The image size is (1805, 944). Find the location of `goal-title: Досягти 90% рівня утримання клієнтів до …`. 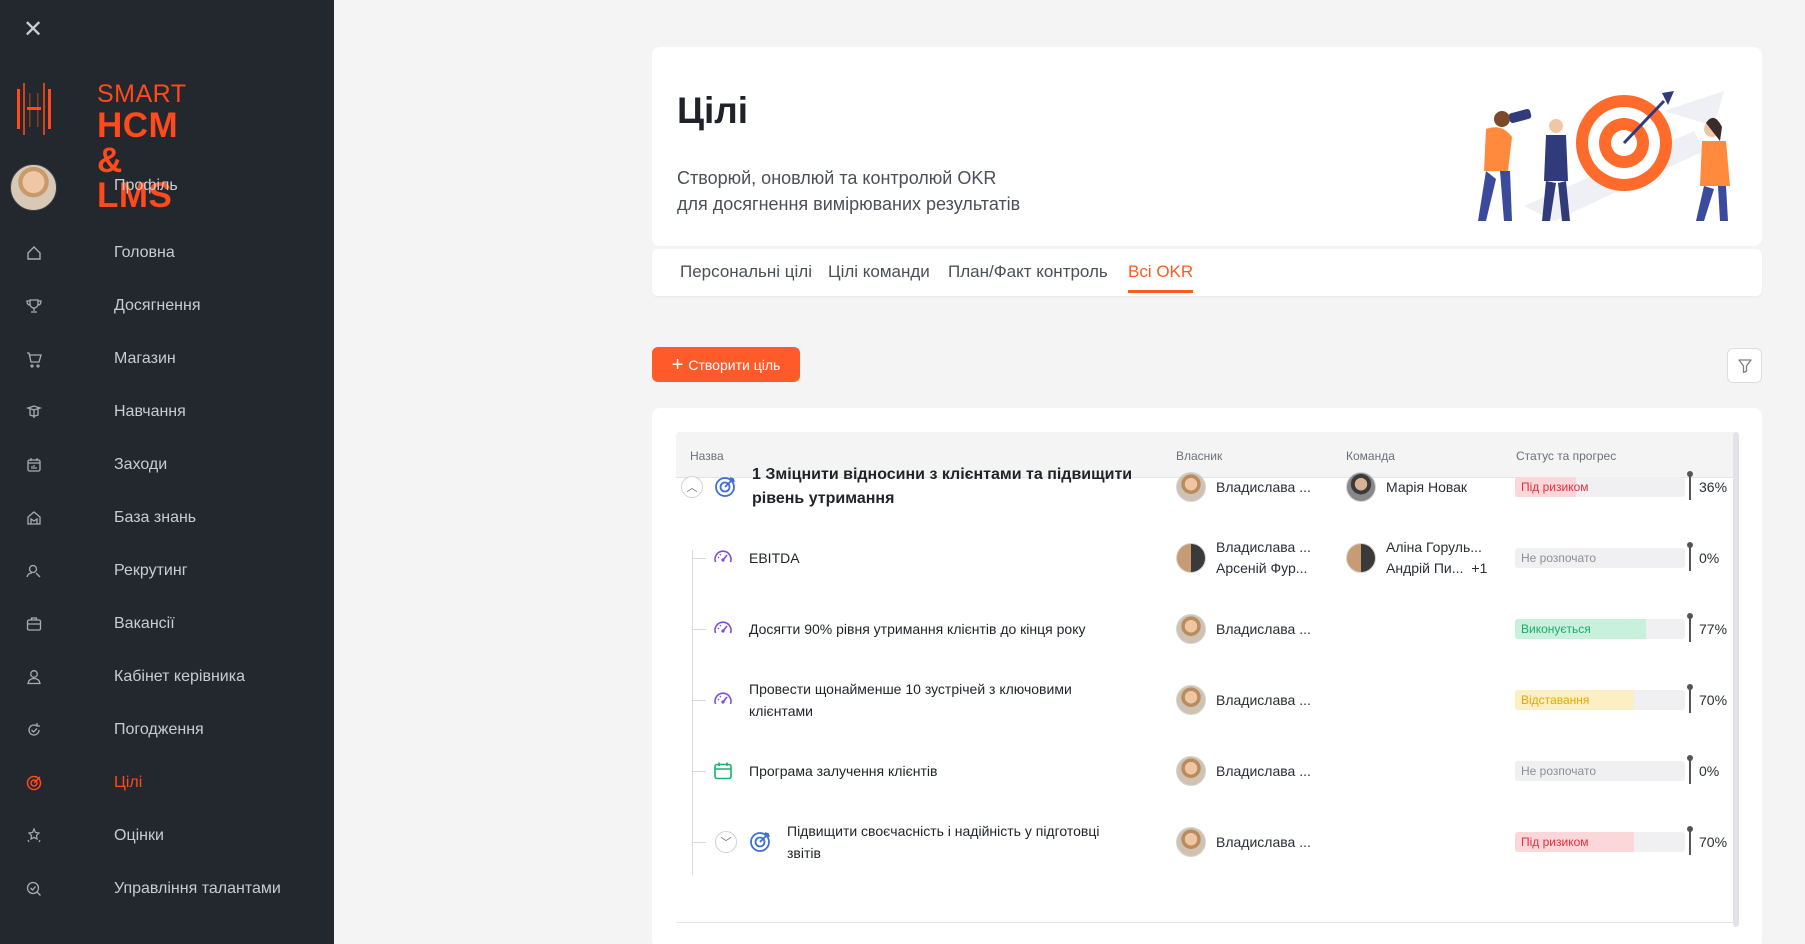

goal-title: Досягти 90% рівня утримання клієнтів до … is located at coordinates (917, 629).